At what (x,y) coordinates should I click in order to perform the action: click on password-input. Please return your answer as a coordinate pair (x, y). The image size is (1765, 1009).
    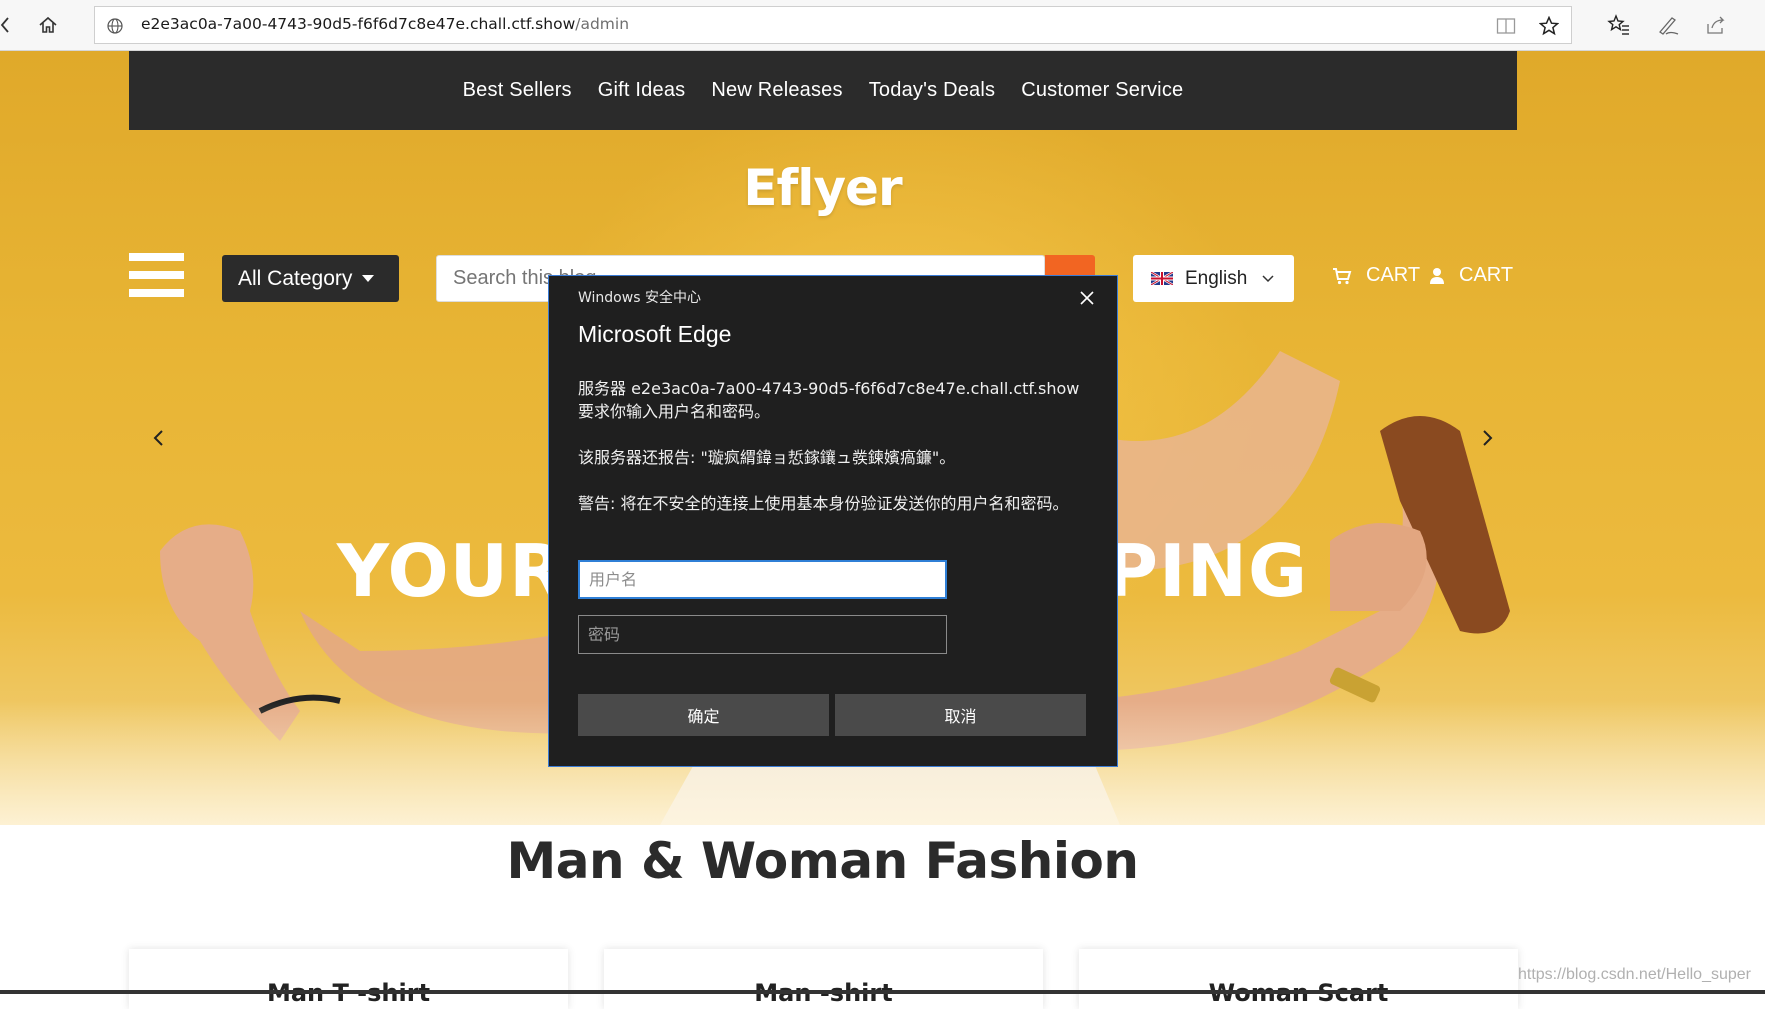
    Looking at the image, I should click on (762, 634).